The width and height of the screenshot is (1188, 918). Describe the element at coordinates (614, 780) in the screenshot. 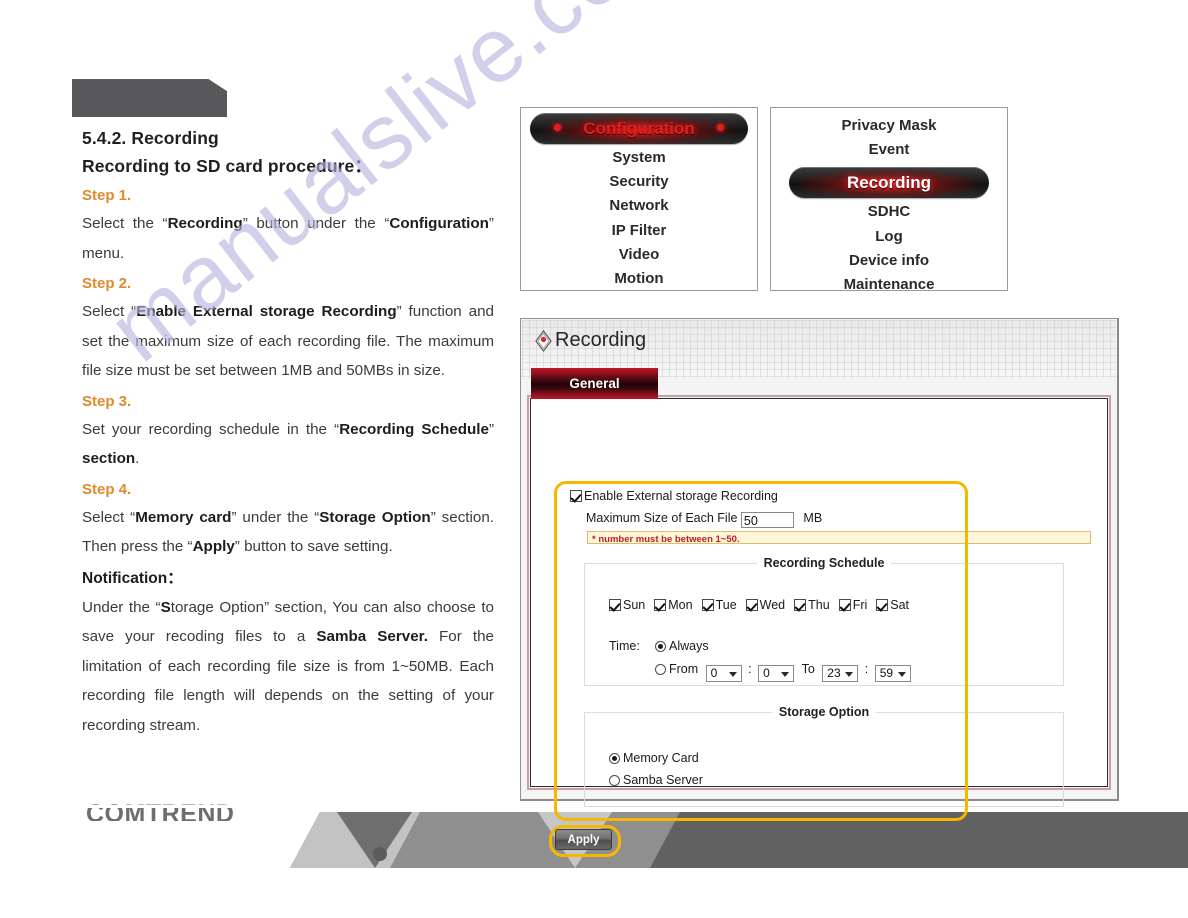

I see `radio-samba-server-icon` at that location.